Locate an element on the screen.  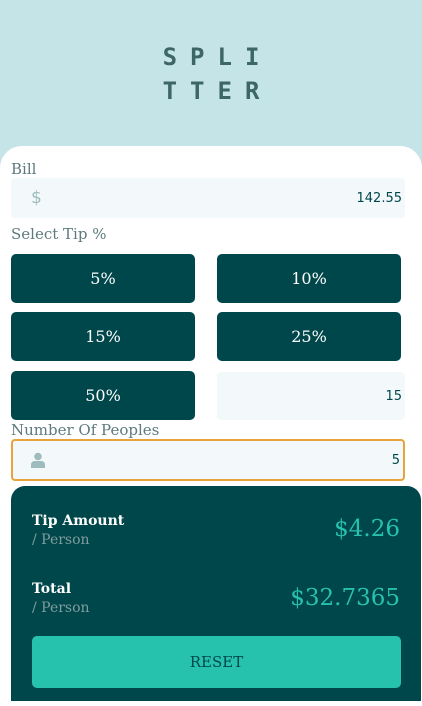
bill-input: $ 142.55 is located at coordinates (208, 198).